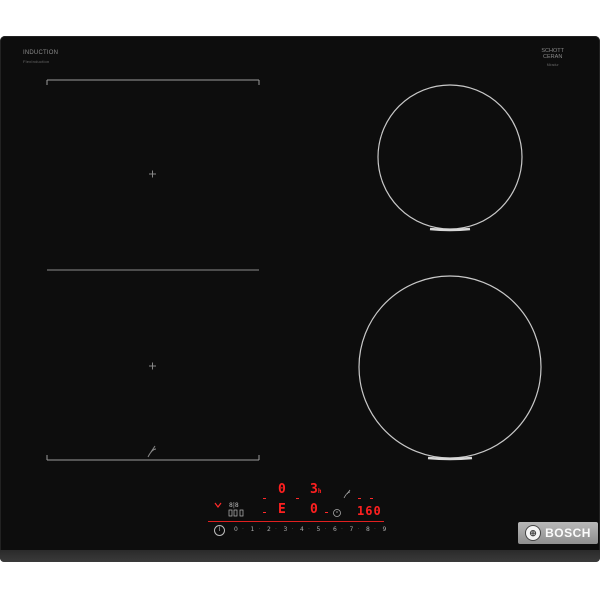  I want to click on slider-track, so click(296, 521).